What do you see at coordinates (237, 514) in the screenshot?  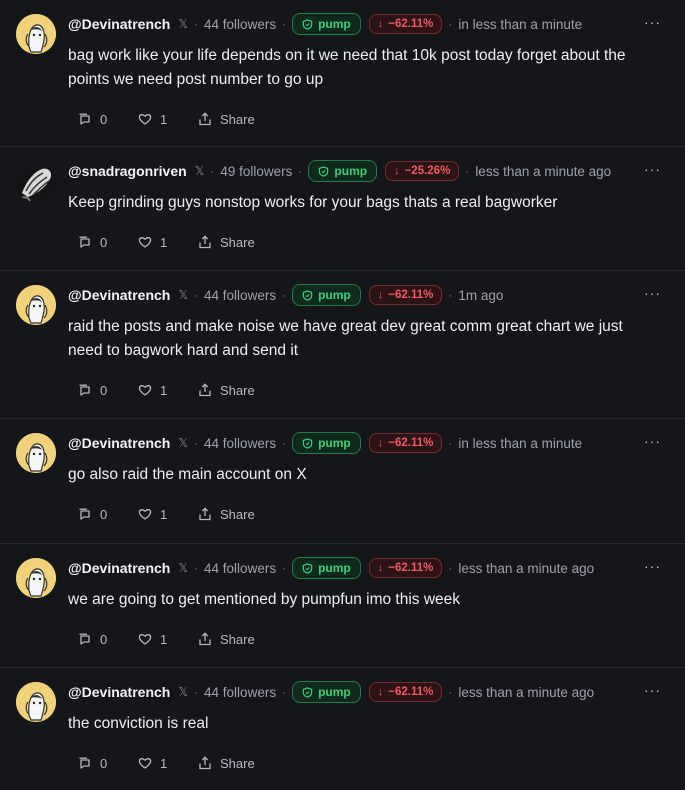 I see `share-label: Share` at bounding box center [237, 514].